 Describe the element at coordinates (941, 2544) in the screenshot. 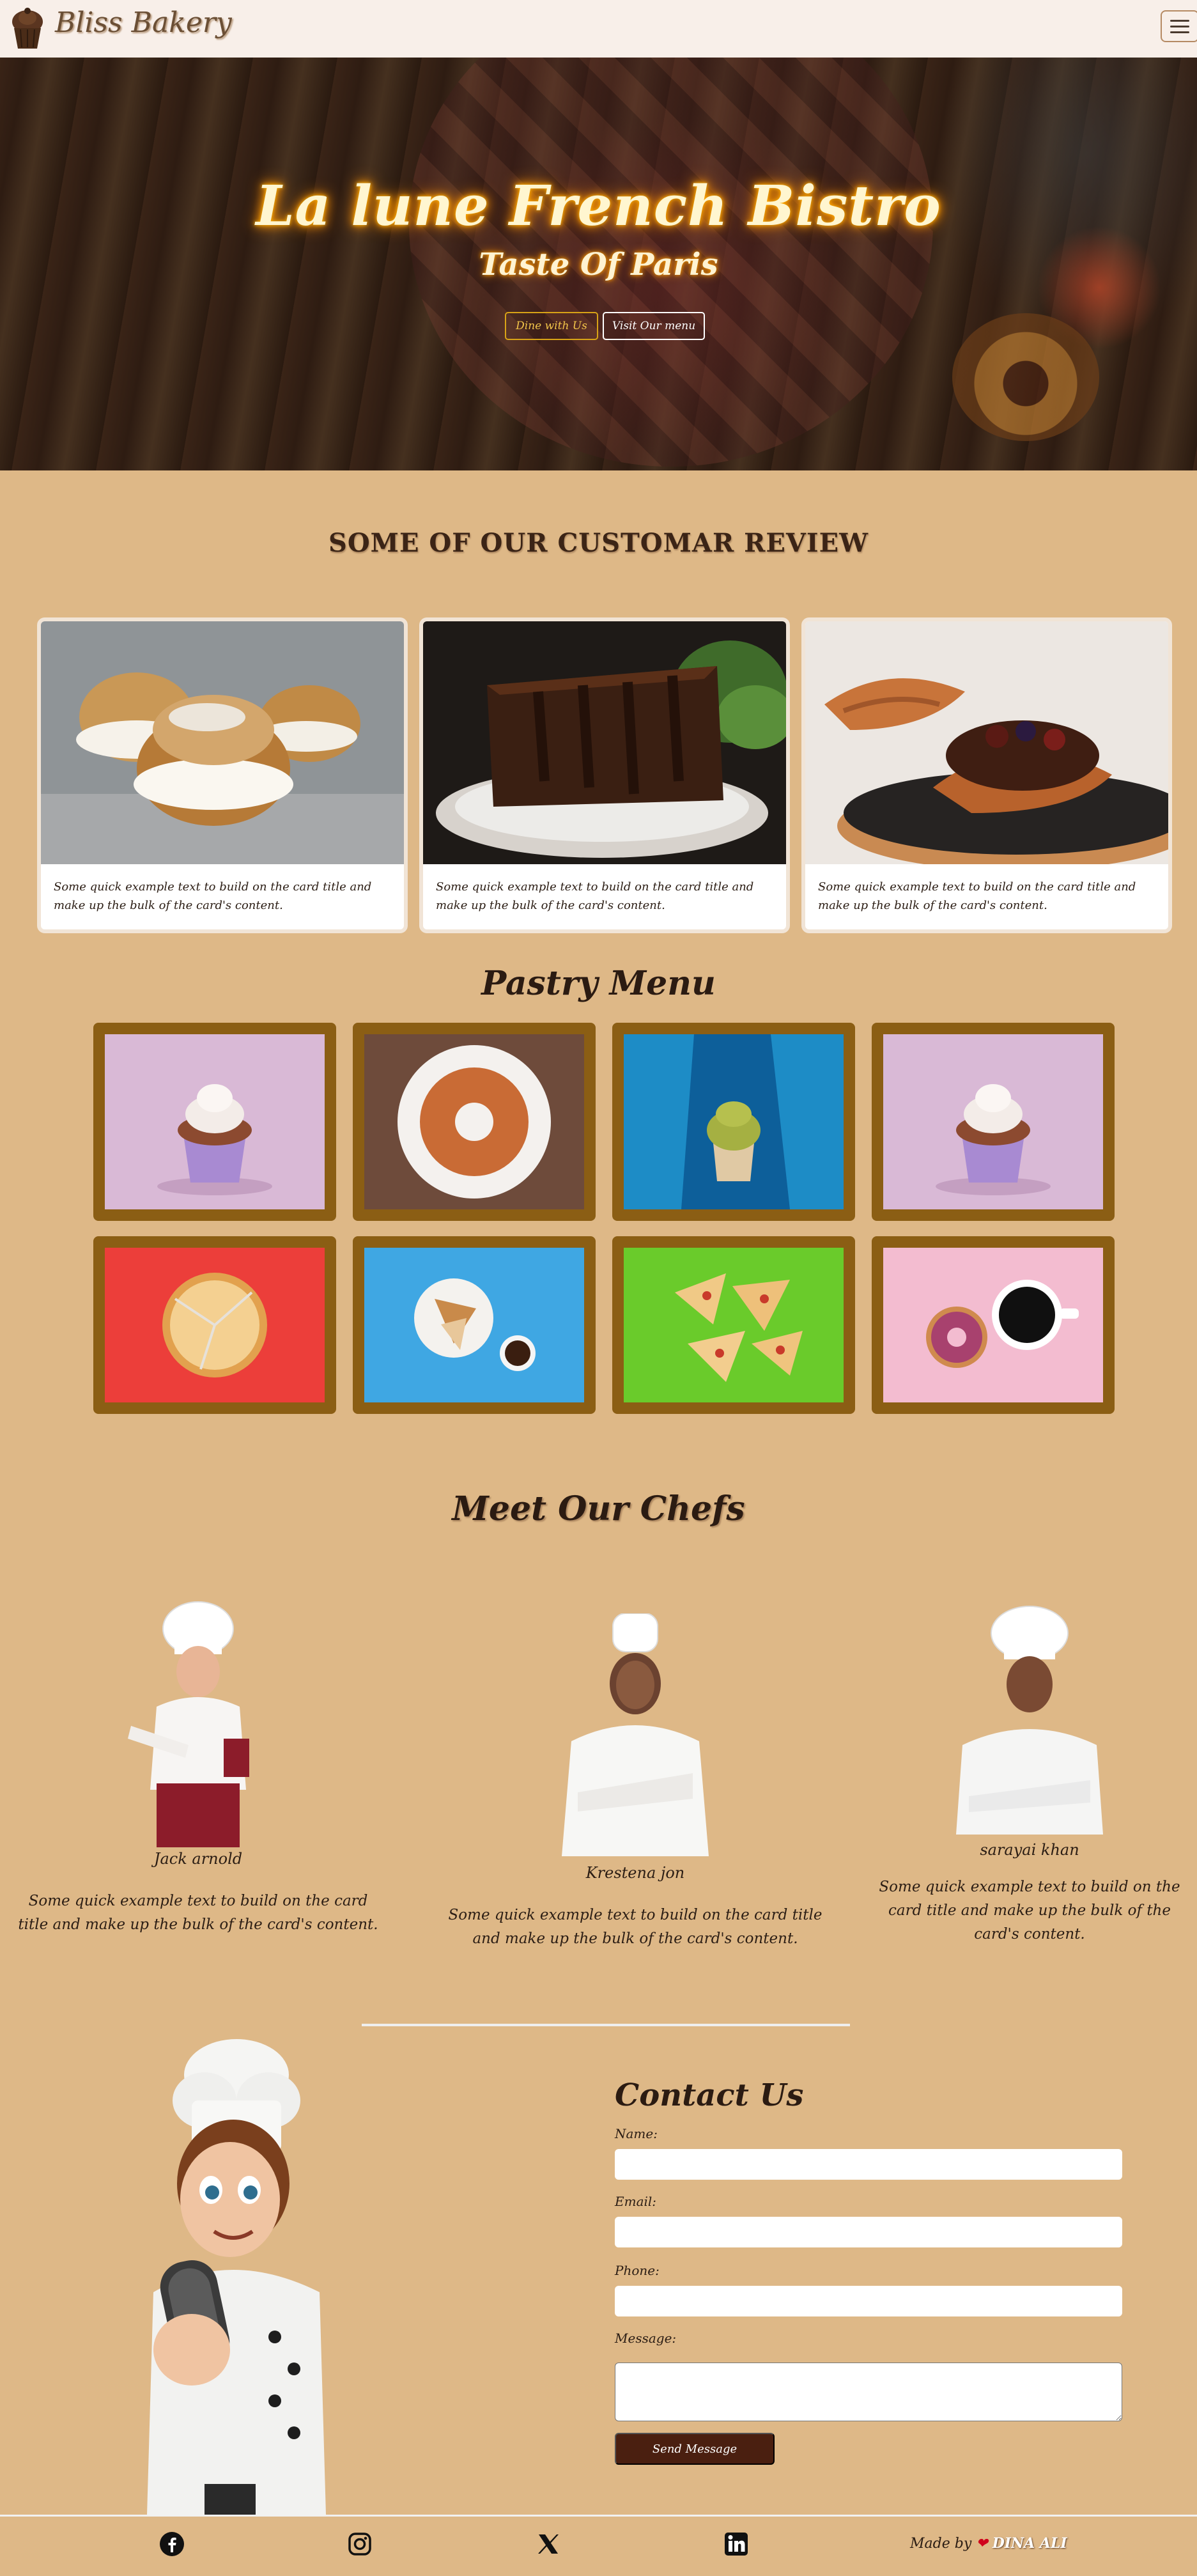

I see `made-by-text: Made by` at that location.